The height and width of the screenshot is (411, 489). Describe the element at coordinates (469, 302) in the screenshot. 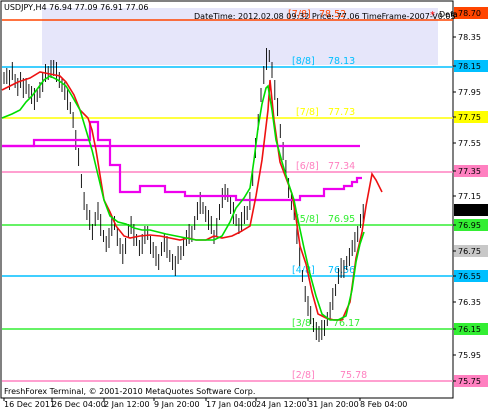

I see `price-tick-label: 76.35` at that location.